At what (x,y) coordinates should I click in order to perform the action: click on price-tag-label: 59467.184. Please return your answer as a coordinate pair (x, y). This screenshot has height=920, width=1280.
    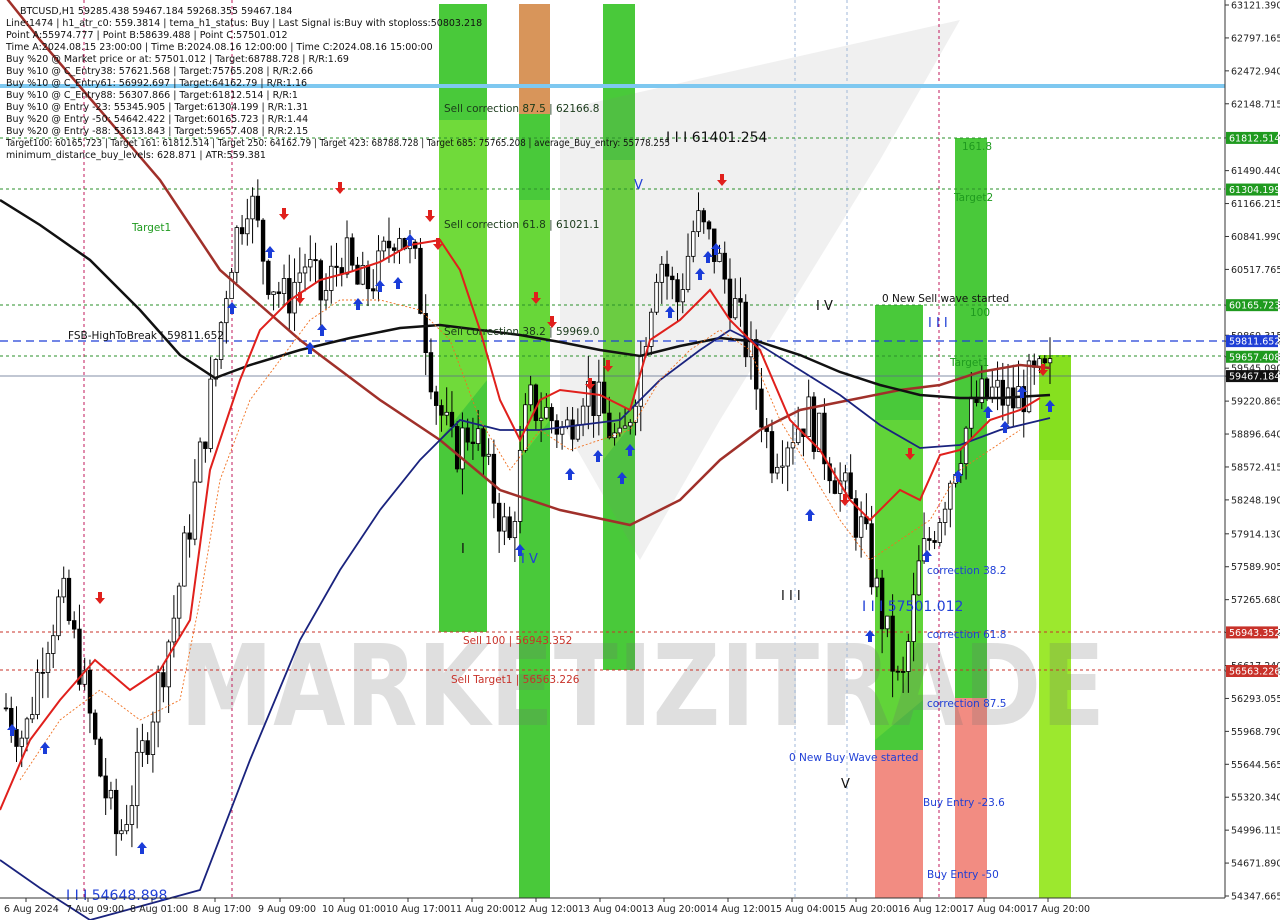
    Looking at the image, I should click on (1254, 377).